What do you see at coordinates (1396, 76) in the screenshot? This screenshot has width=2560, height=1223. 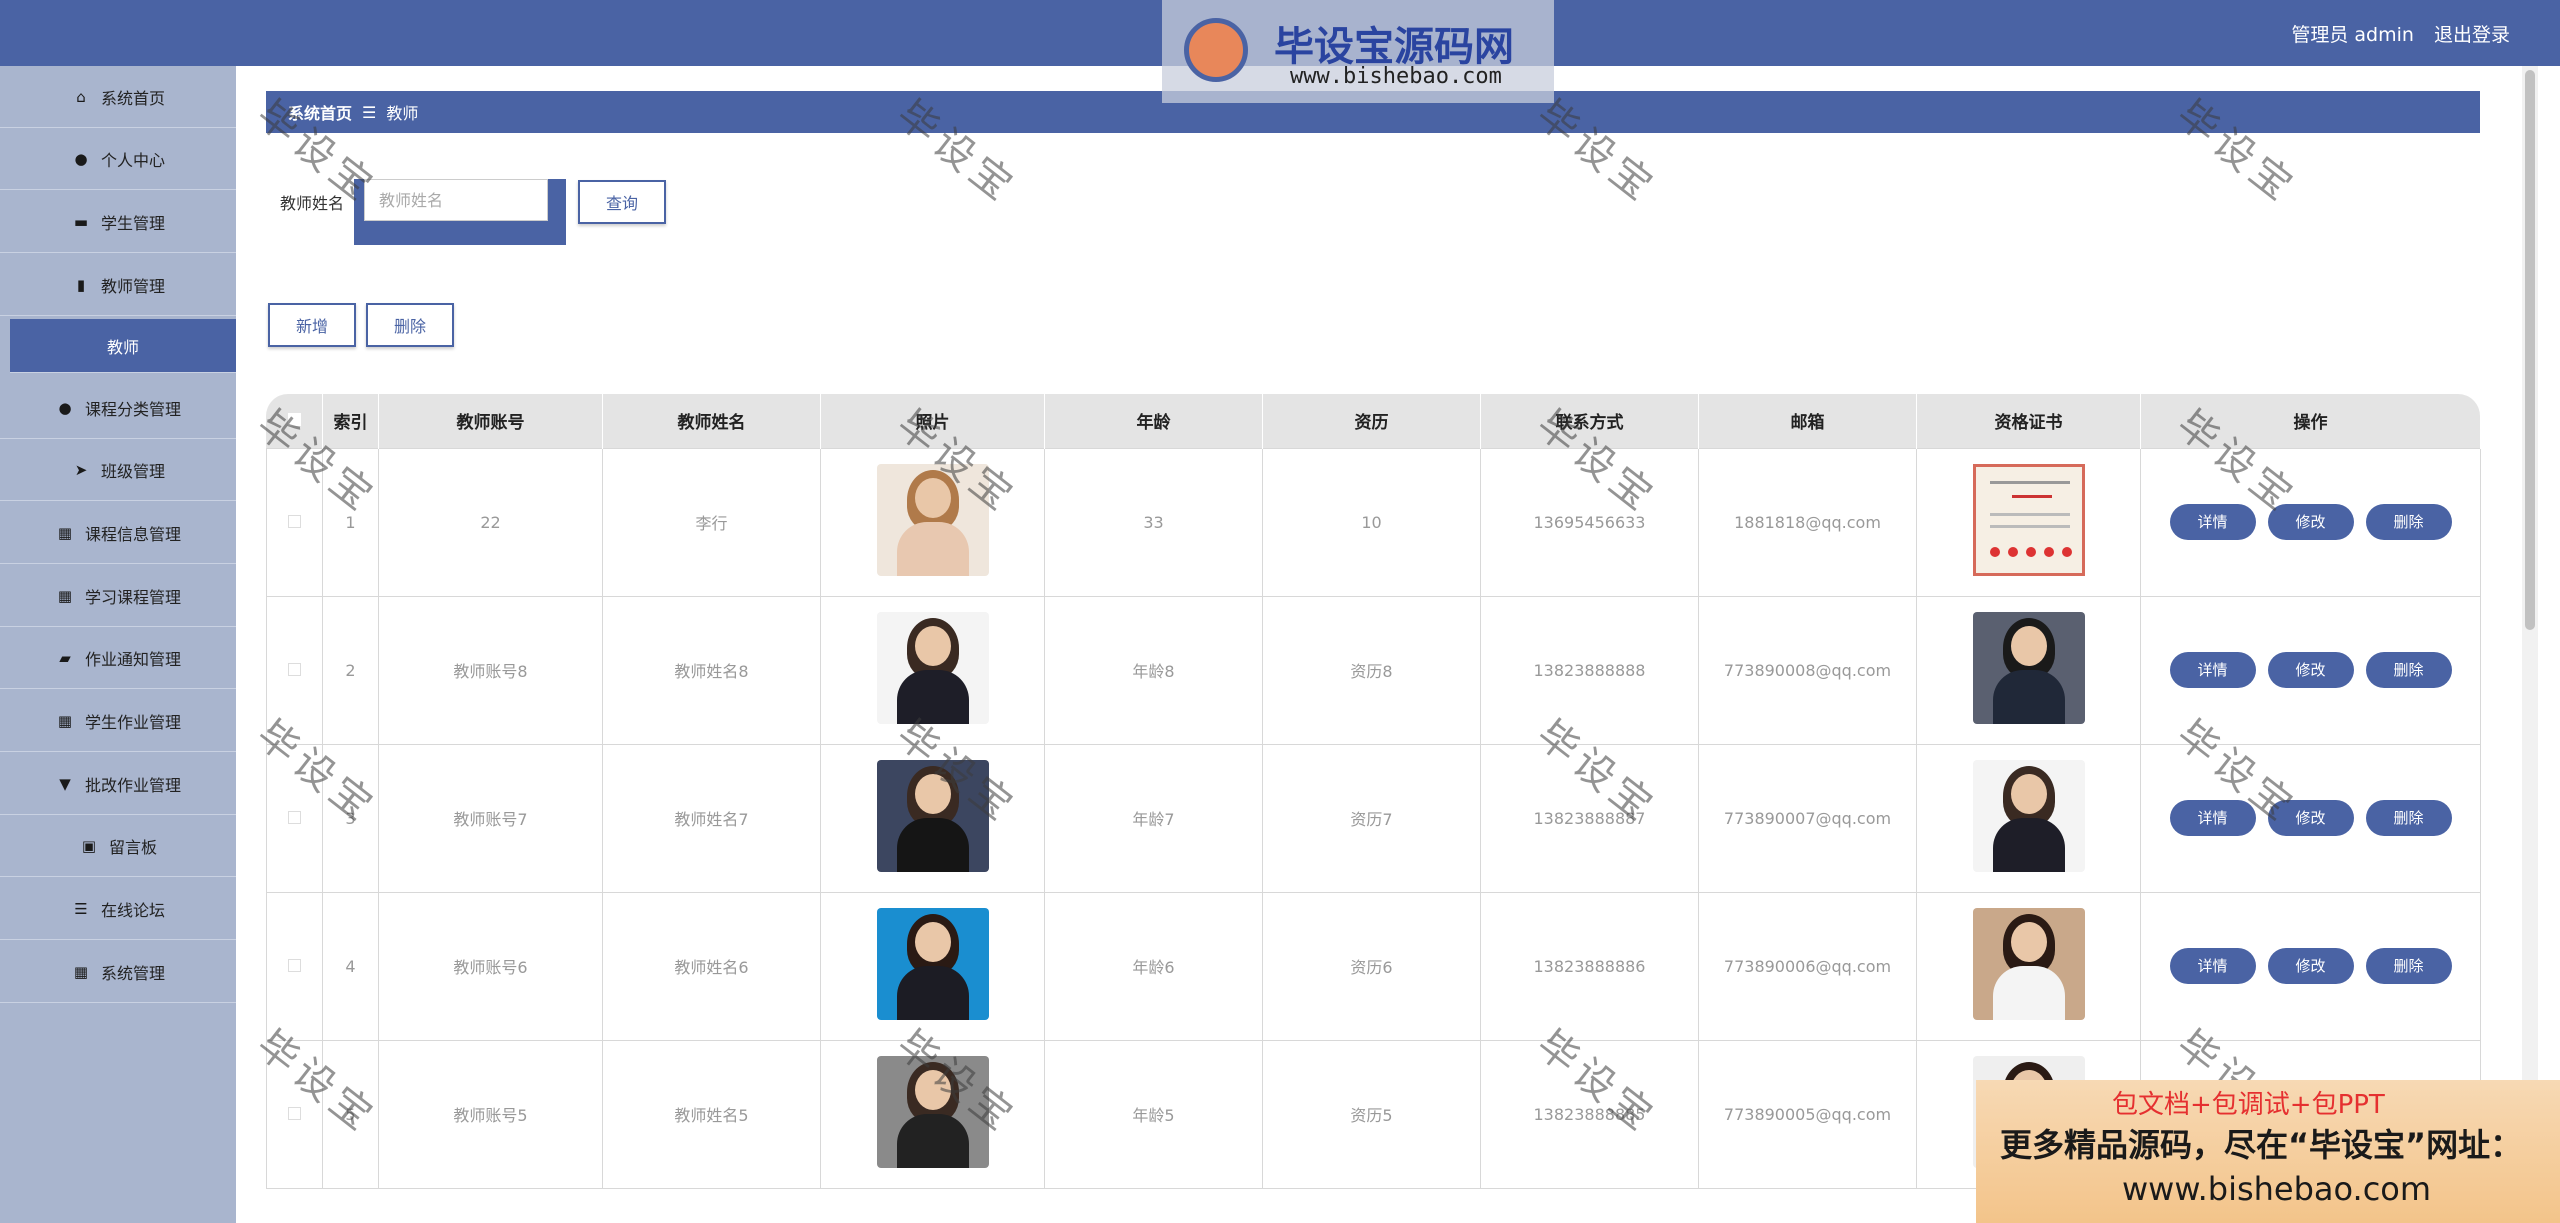 I see `watermark-url: www.bishebao.com` at bounding box center [1396, 76].